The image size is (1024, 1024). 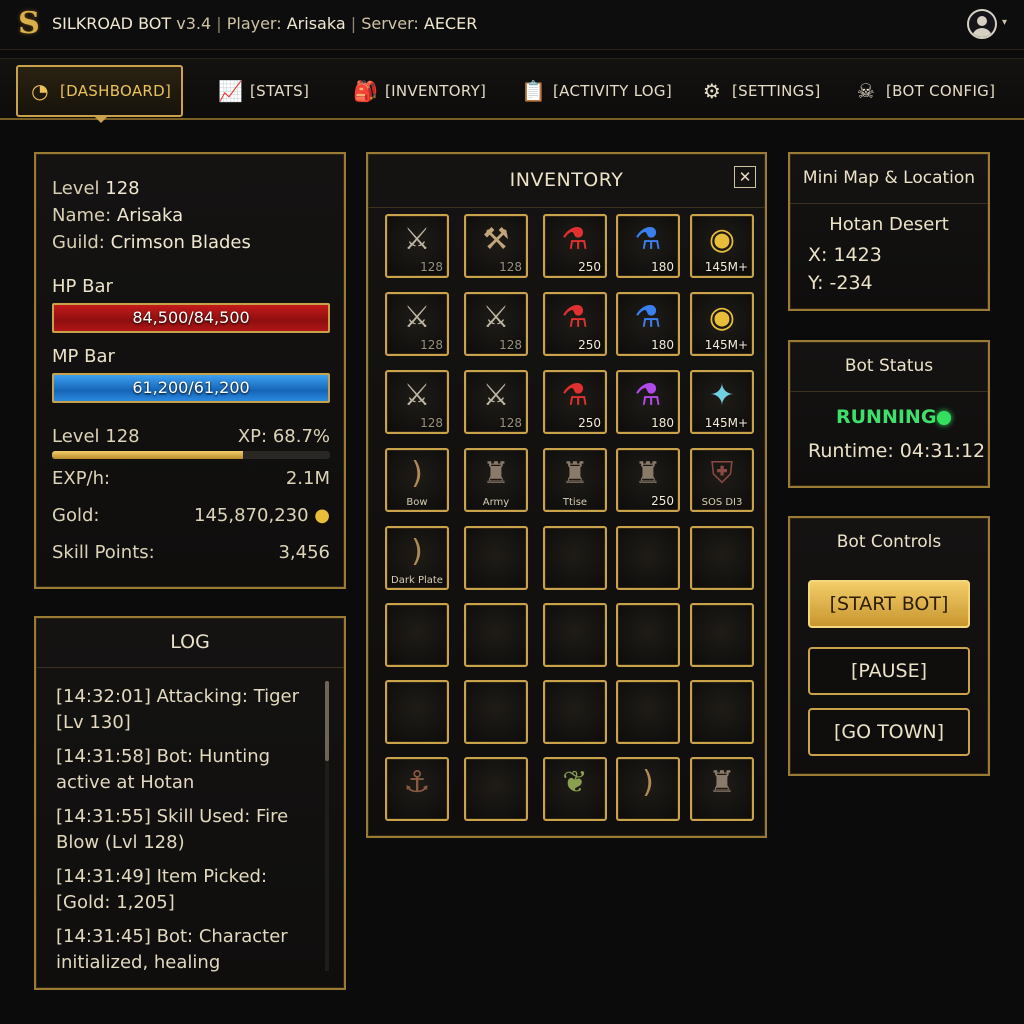 I want to click on tab-dashboard: ◔ [DASHBOARD], so click(x=100, y=91).